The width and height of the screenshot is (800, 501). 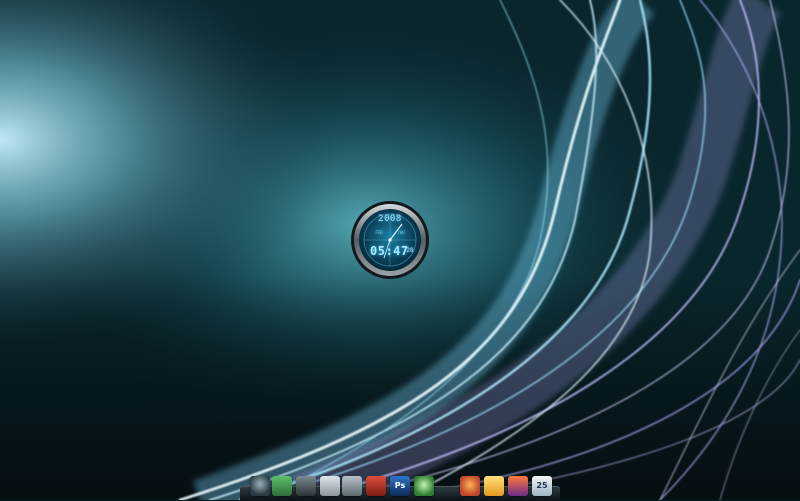 What do you see at coordinates (379, 232) in the screenshot?
I see `clock-month: FEB` at bounding box center [379, 232].